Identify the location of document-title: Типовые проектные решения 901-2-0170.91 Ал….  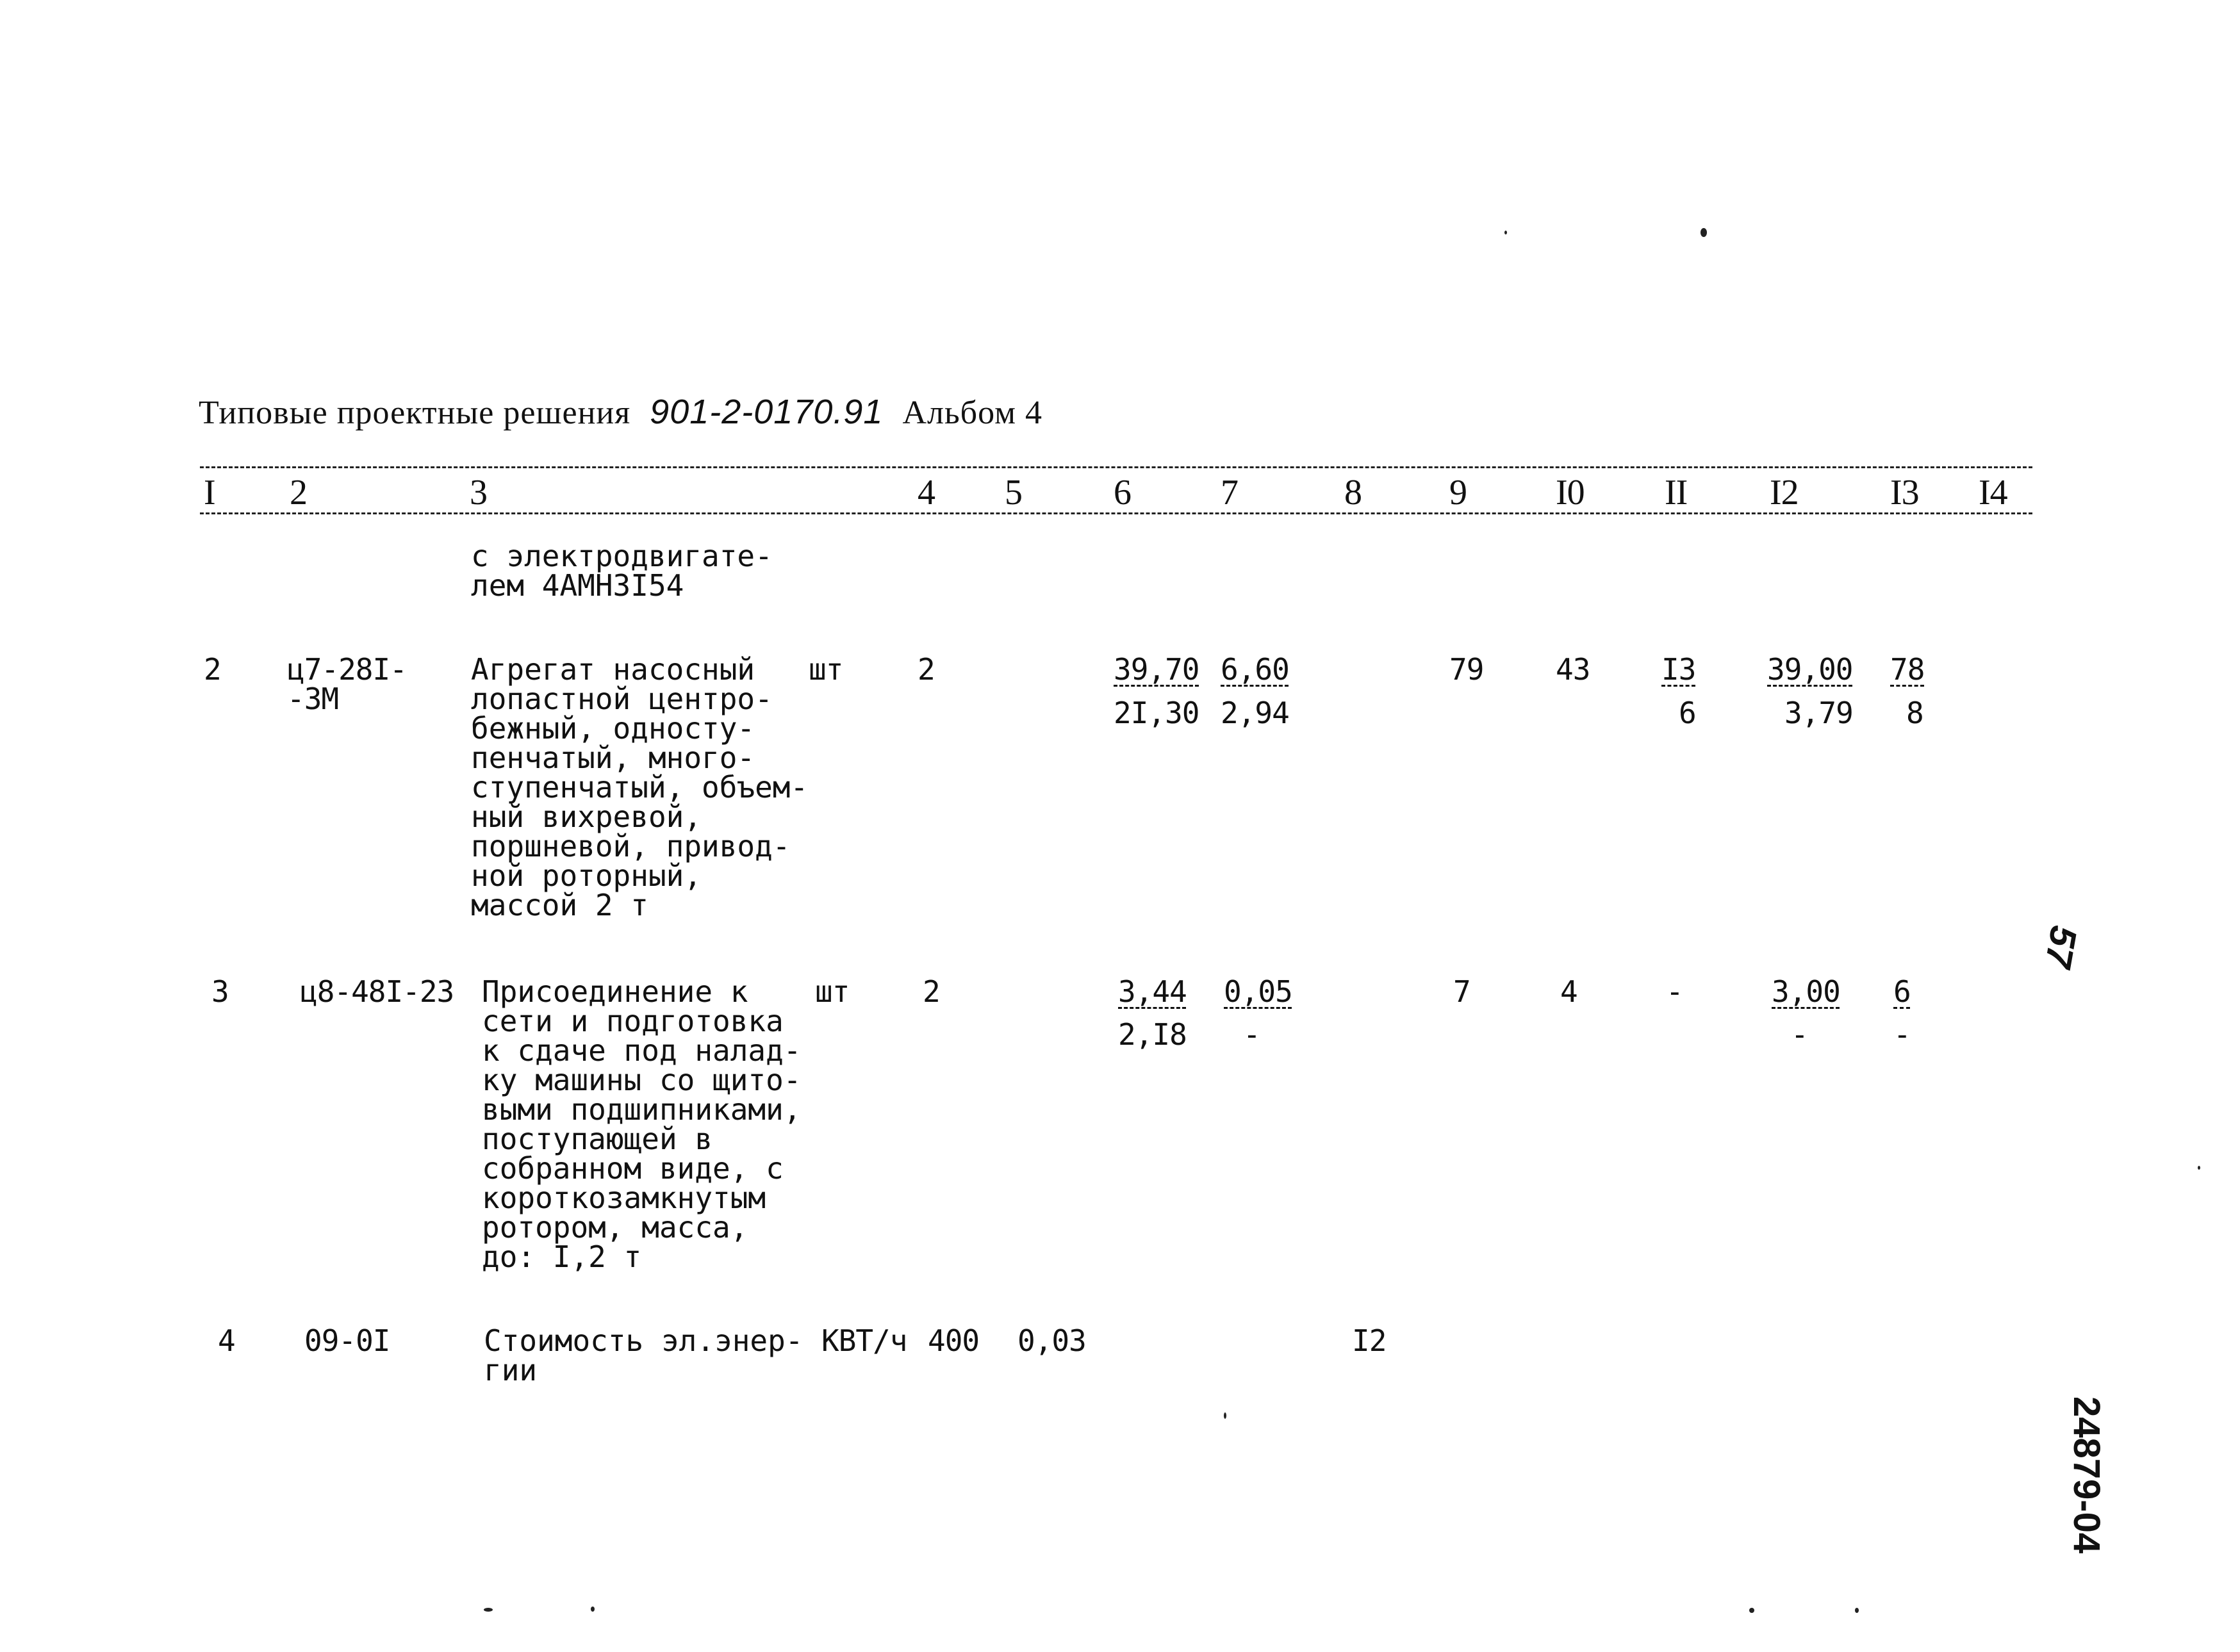
(620, 412).